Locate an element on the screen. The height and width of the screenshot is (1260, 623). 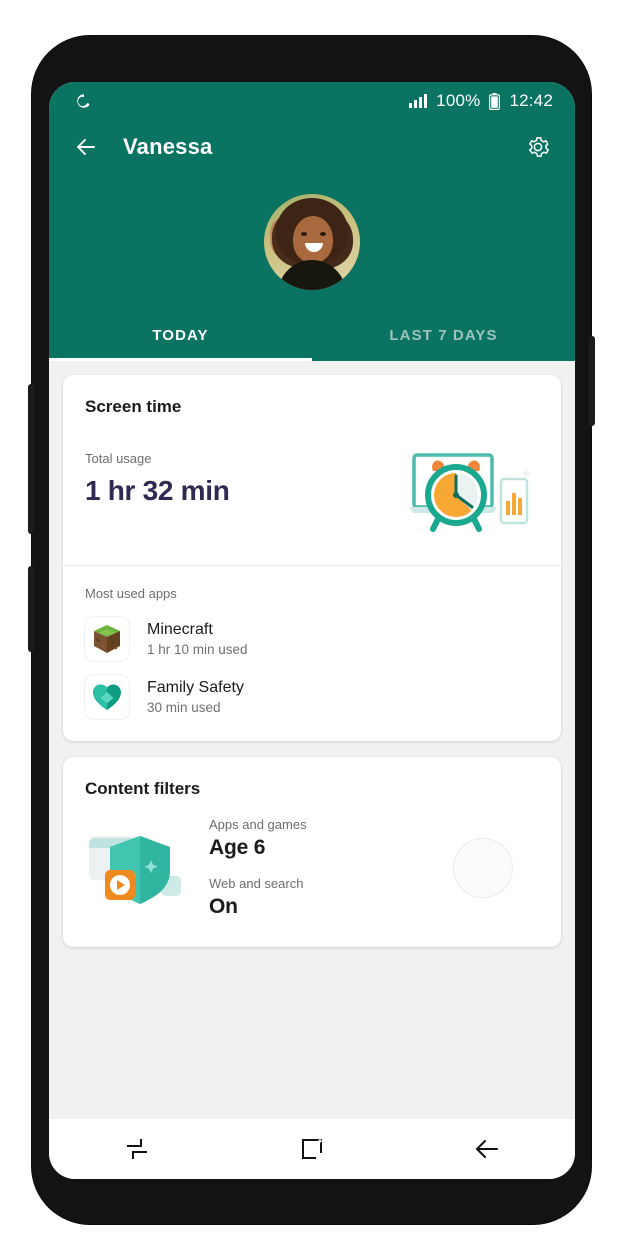
content-filters-text: Apps and games Age 6 Web and search On is located at coordinates (331, 868).